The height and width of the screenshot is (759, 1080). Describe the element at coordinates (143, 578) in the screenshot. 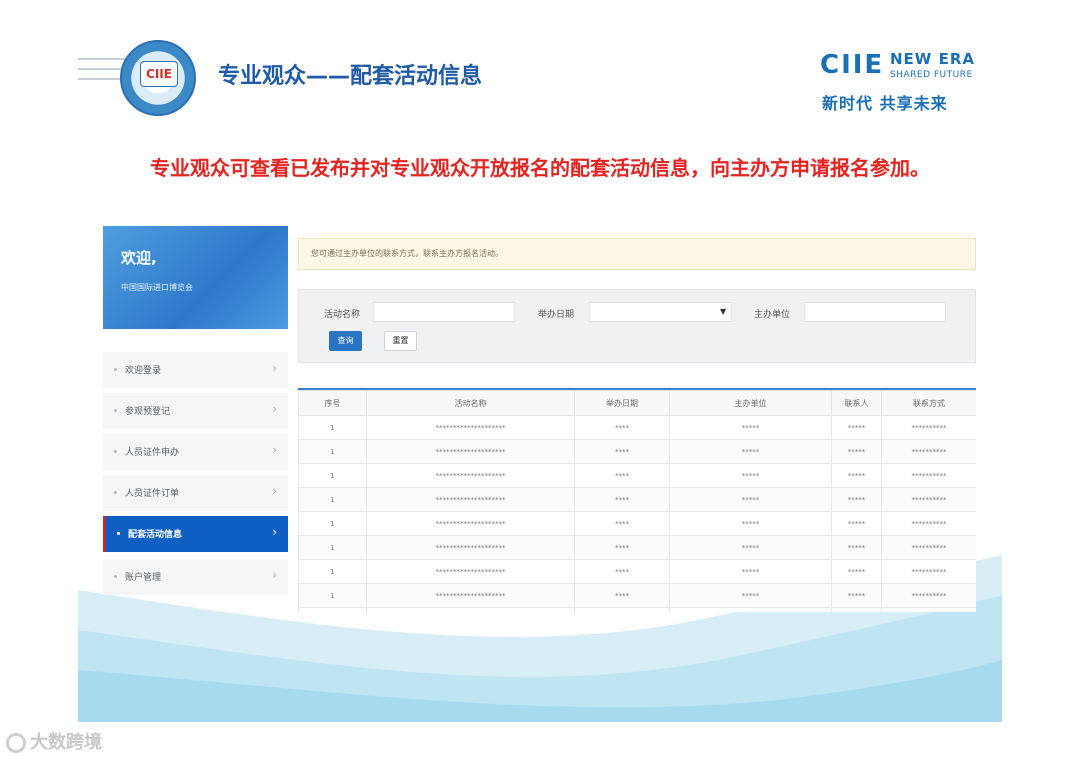

I see `sidebar-item-label: 账户管理` at that location.